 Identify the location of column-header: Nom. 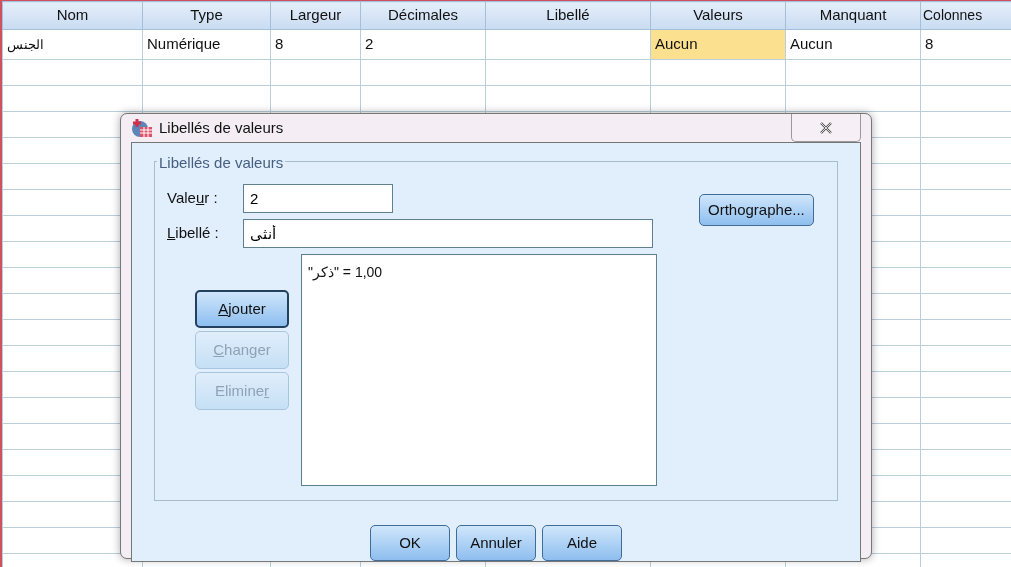
(72, 15).